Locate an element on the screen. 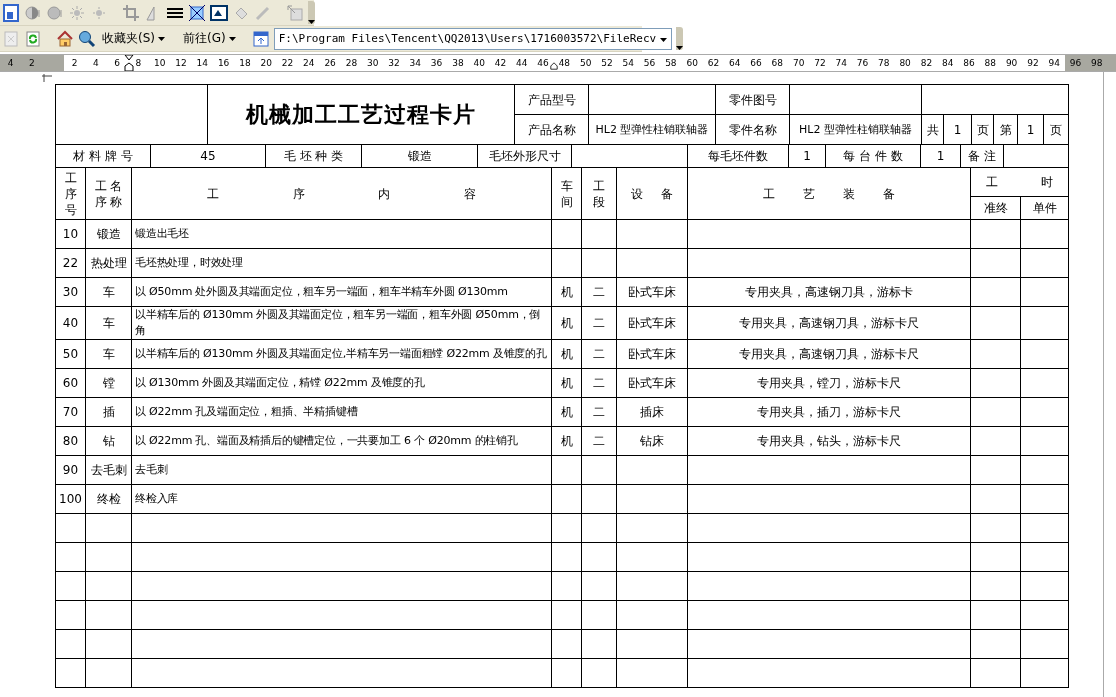  table-cell: 100 is located at coordinates (70, 499).